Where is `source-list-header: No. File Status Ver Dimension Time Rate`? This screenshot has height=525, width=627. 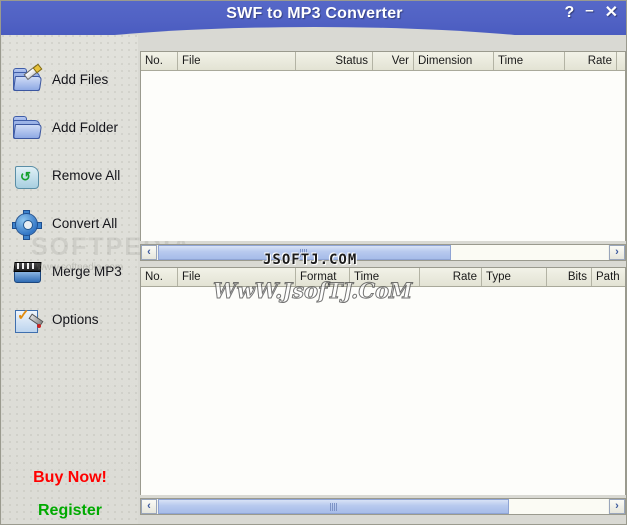
source-list-header: No. File Status Ver Dimension Time Rate is located at coordinates (383, 61).